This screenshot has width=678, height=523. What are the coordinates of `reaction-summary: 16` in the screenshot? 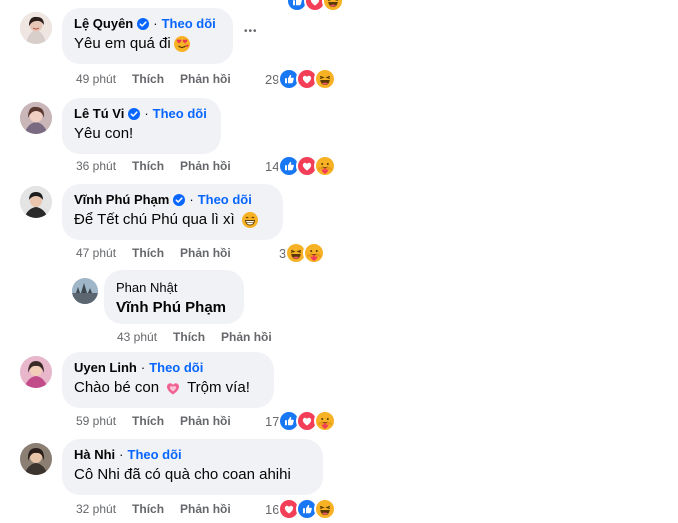 It's located at (301, 509).